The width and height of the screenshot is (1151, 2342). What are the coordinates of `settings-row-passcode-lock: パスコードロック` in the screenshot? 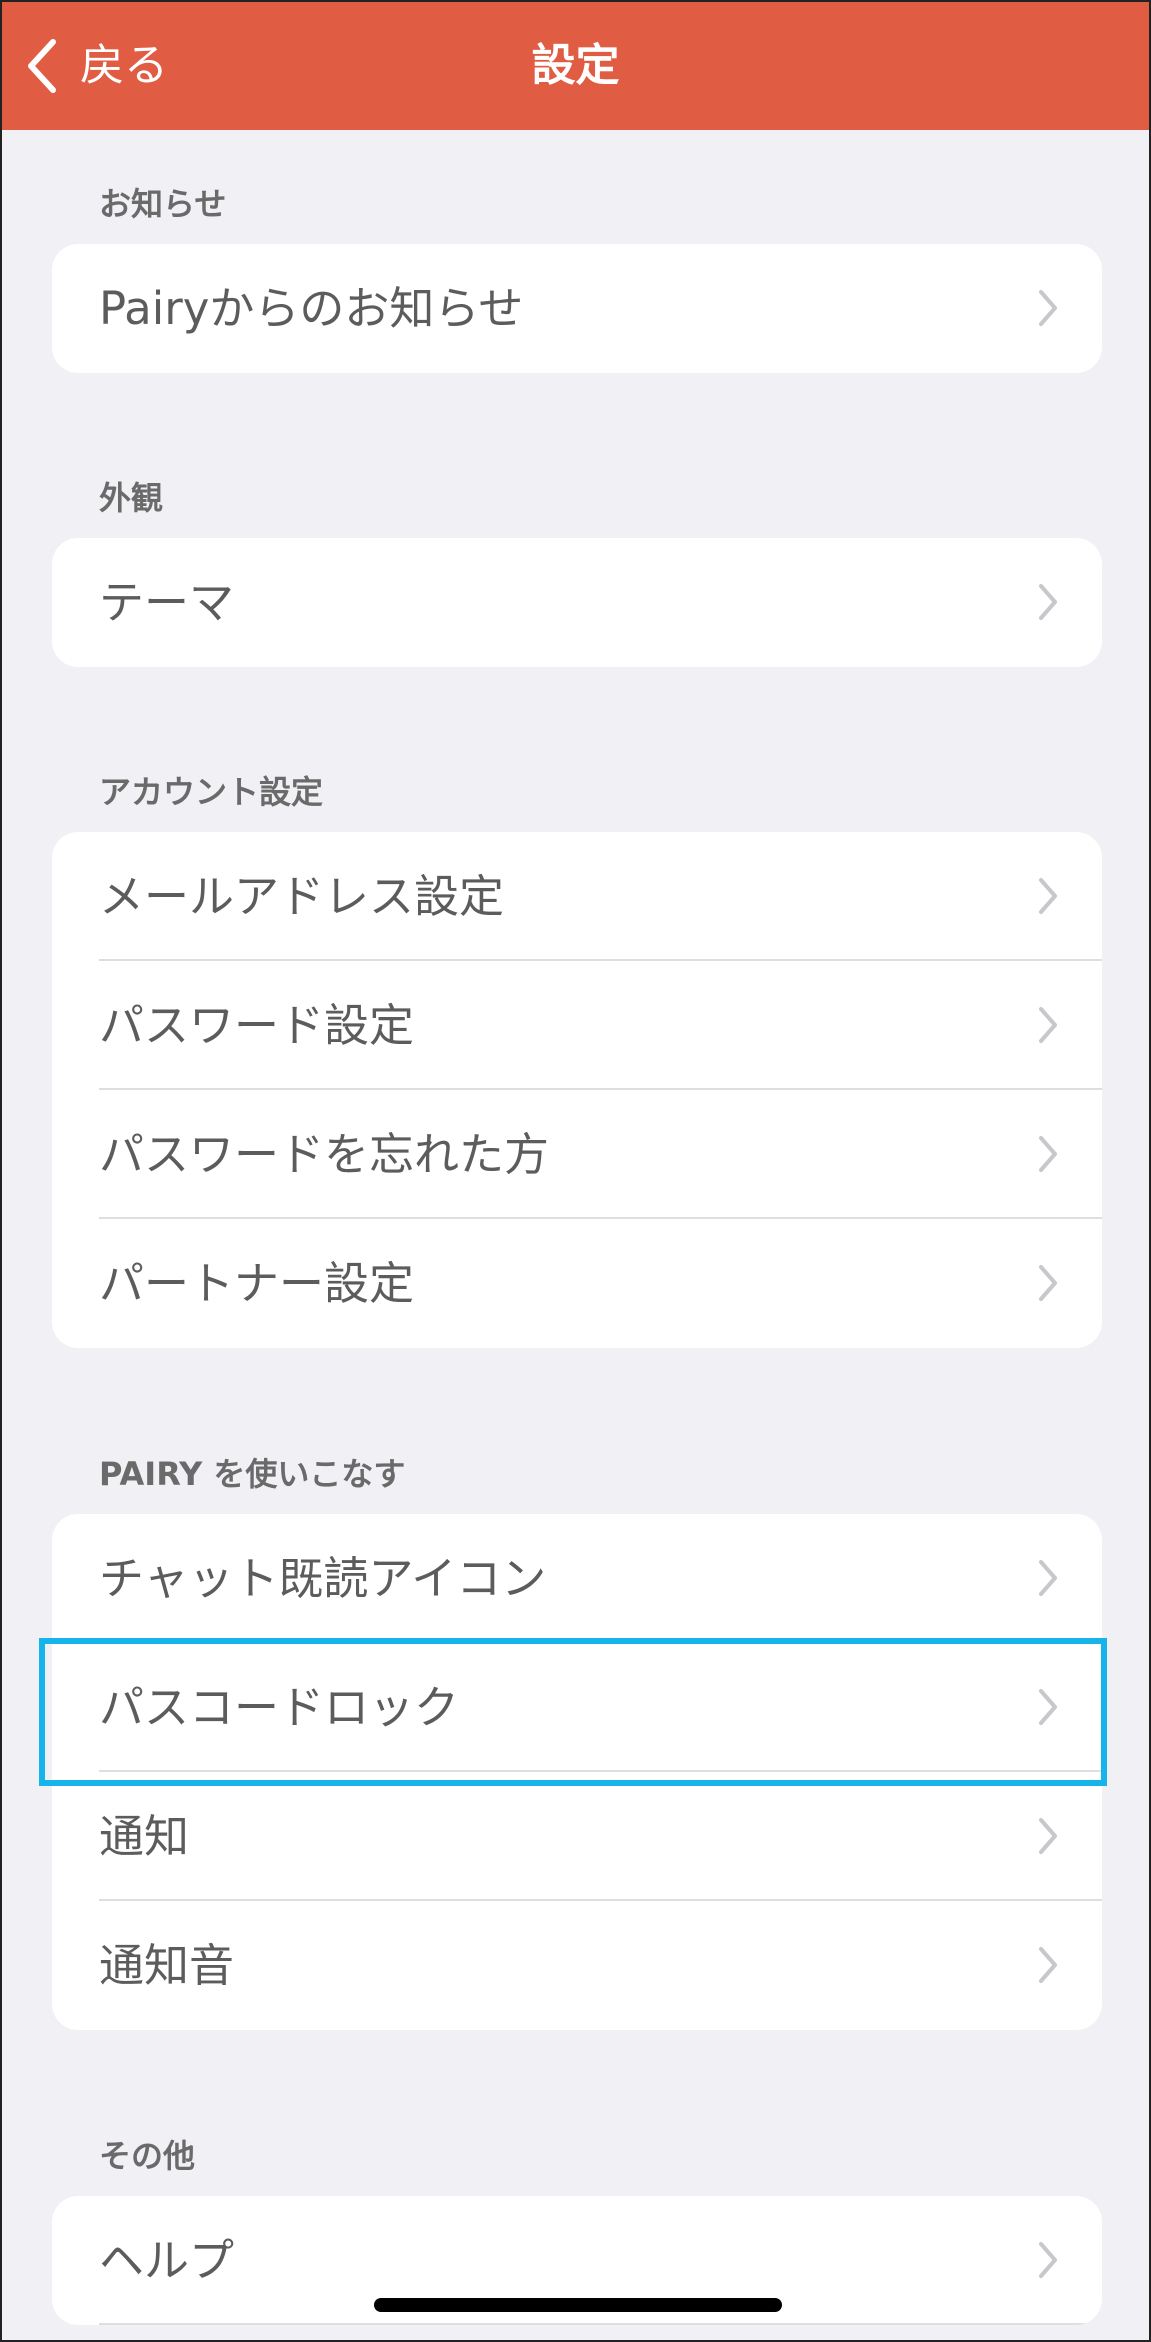 It's located at (577, 1707).